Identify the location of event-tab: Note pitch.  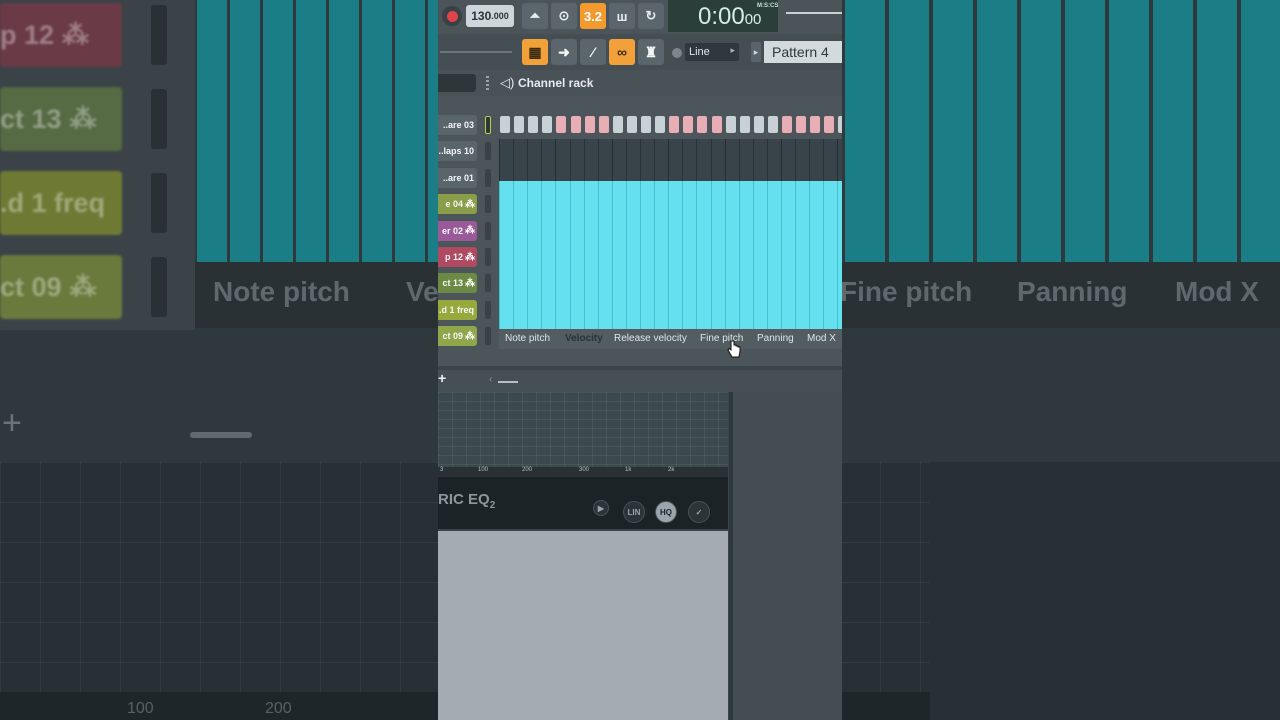
(527, 338).